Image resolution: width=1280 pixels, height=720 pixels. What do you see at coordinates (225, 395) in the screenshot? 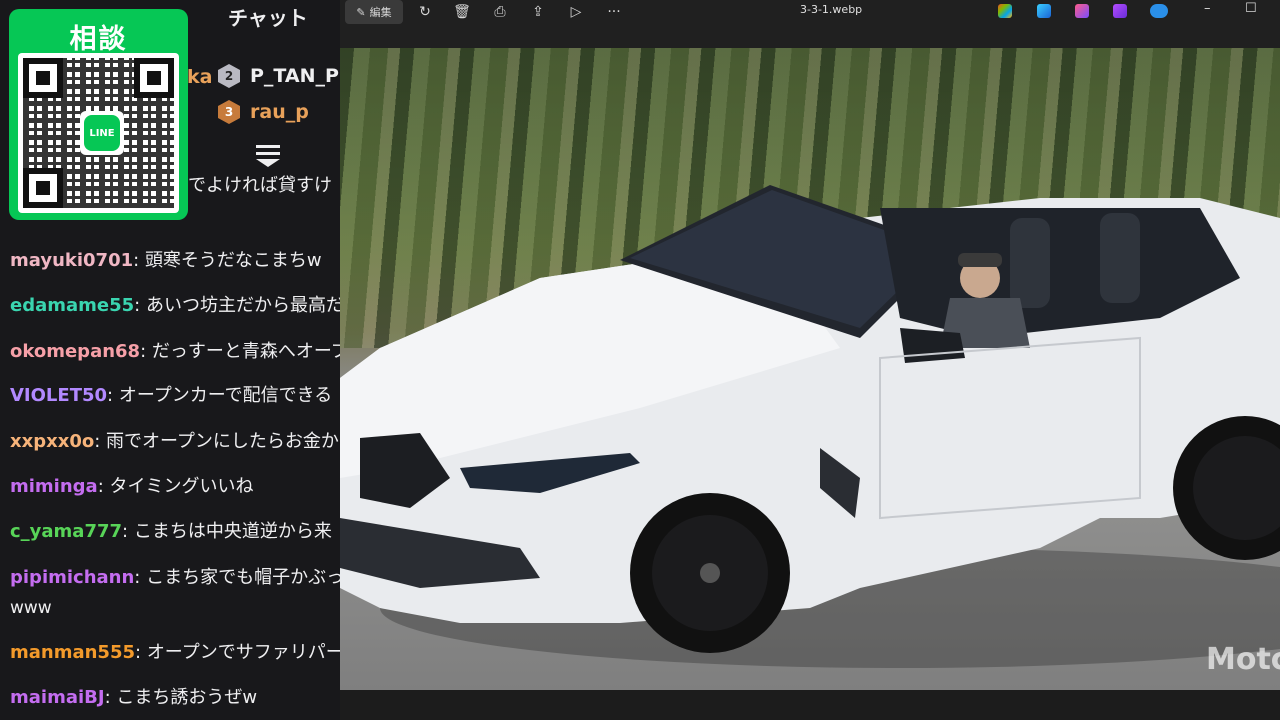
I see `chat-text: オープンカーで配信できる` at bounding box center [225, 395].